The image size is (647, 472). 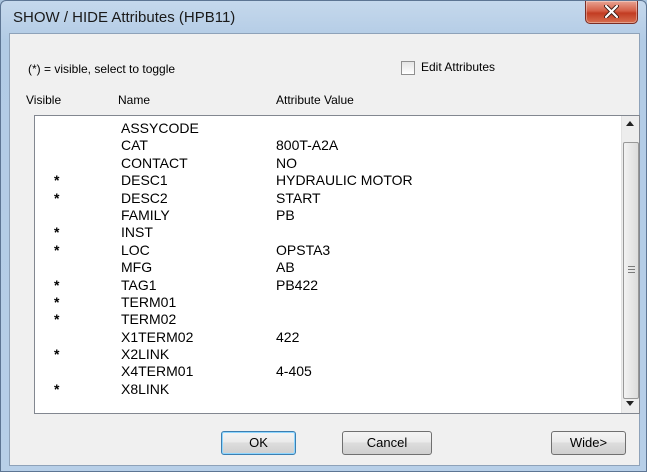 What do you see at coordinates (327, 302) in the screenshot?
I see `attribute-row: * TERM01` at bounding box center [327, 302].